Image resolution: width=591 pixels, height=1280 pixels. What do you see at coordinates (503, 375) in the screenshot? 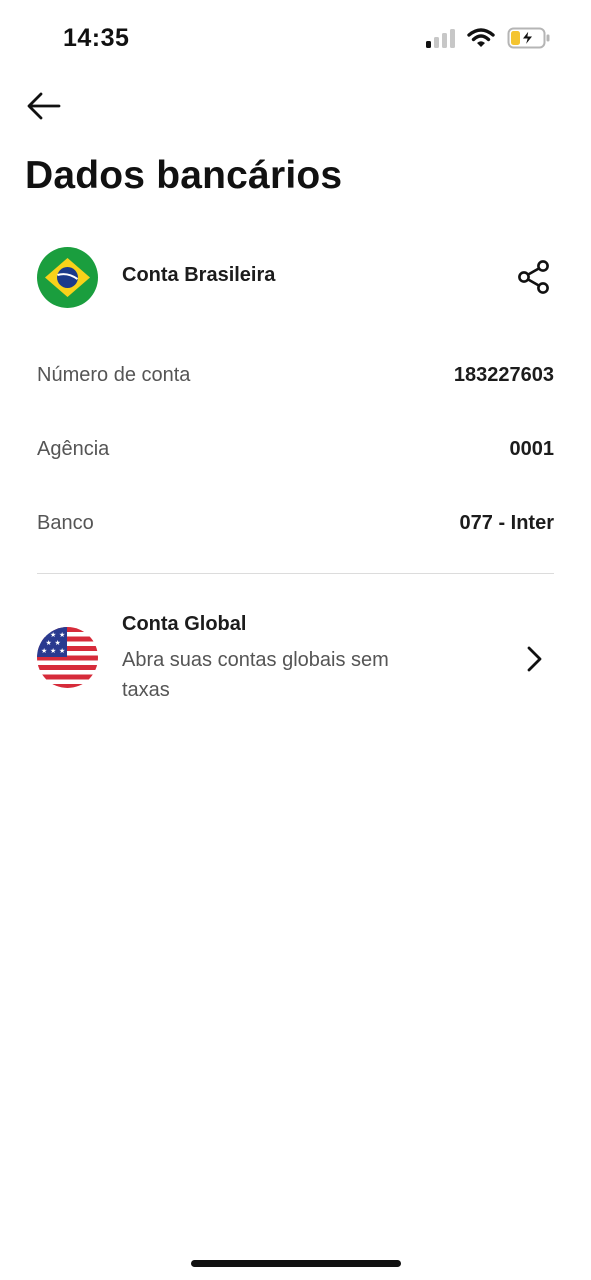
I see `info-value: 183227603` at bounding box center [503, 375].